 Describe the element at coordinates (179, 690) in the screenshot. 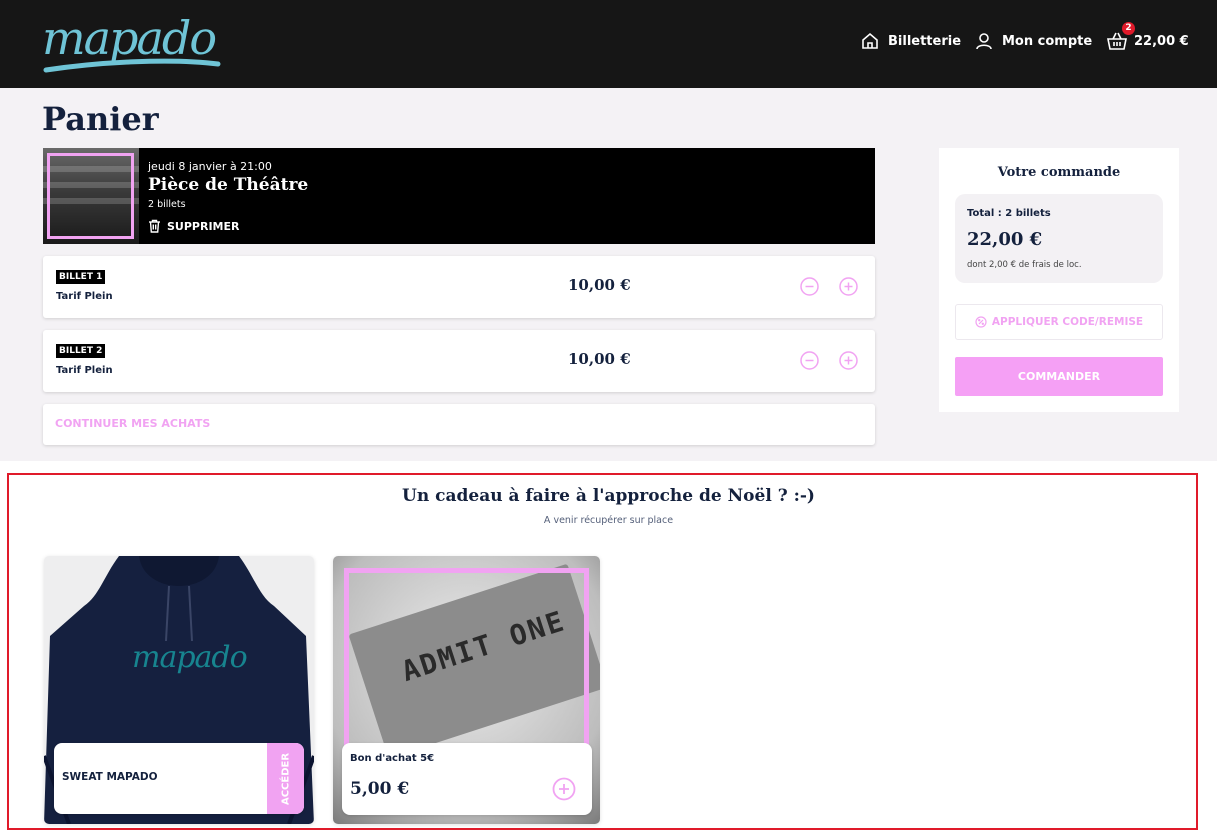

I see `product-card-sweat: mapado SWEAT MAPADO ACCÉDER` at that location.